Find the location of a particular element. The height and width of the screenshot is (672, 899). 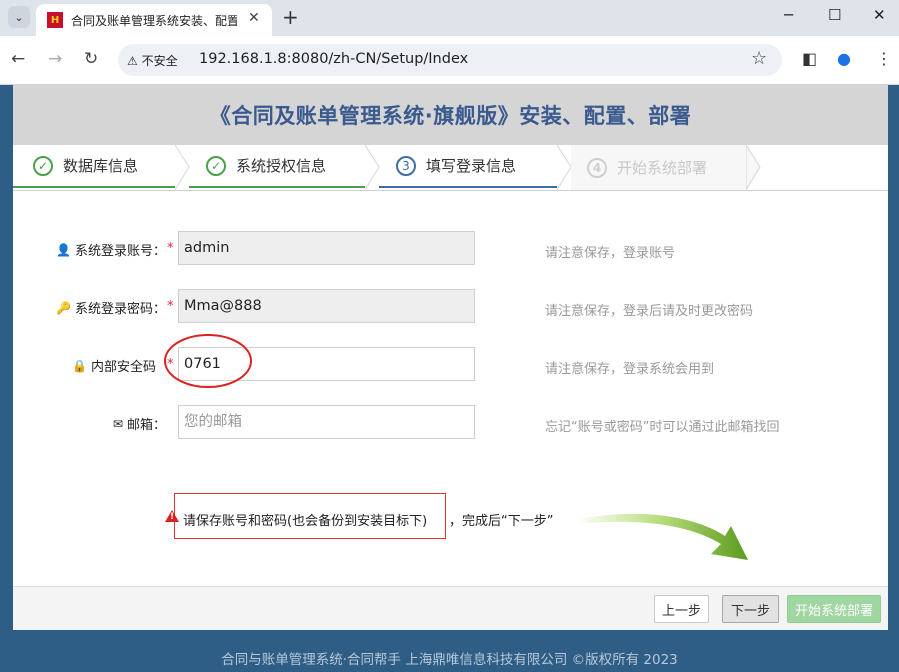

tab-title: 合同及账单管理系统安装、配置 is located at coordinates (154, 21).